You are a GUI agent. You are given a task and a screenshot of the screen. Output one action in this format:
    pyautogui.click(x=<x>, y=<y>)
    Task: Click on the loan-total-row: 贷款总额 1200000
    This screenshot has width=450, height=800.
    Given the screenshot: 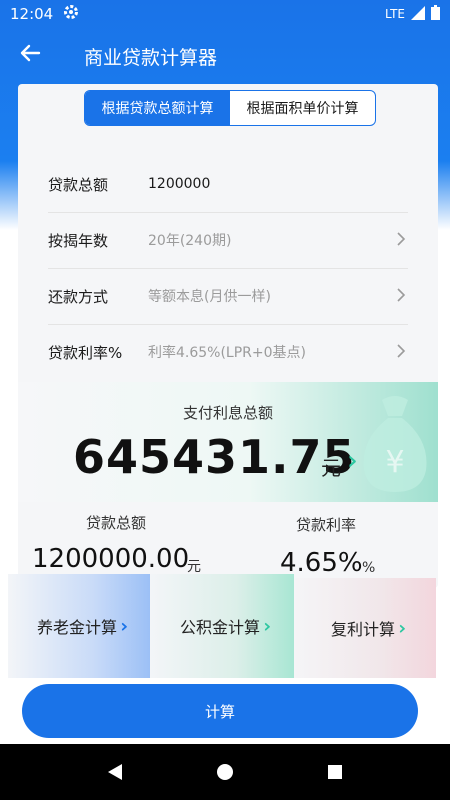 What is the action you would take?
    pyautogui.click(x=228, y=184)
    